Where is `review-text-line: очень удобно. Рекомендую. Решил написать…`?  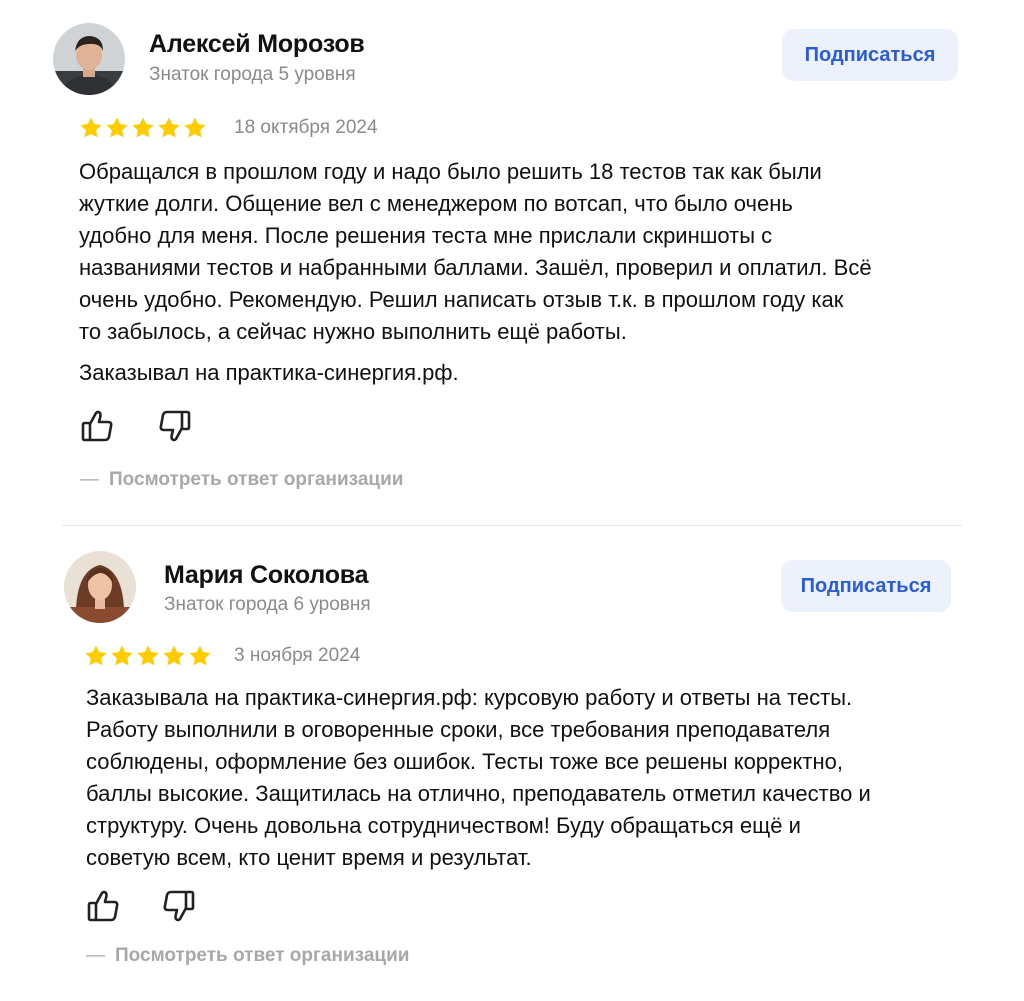
review-text-line: очень удобно. Рекомендую. Решил написать… is located at coordinates (461, 299).